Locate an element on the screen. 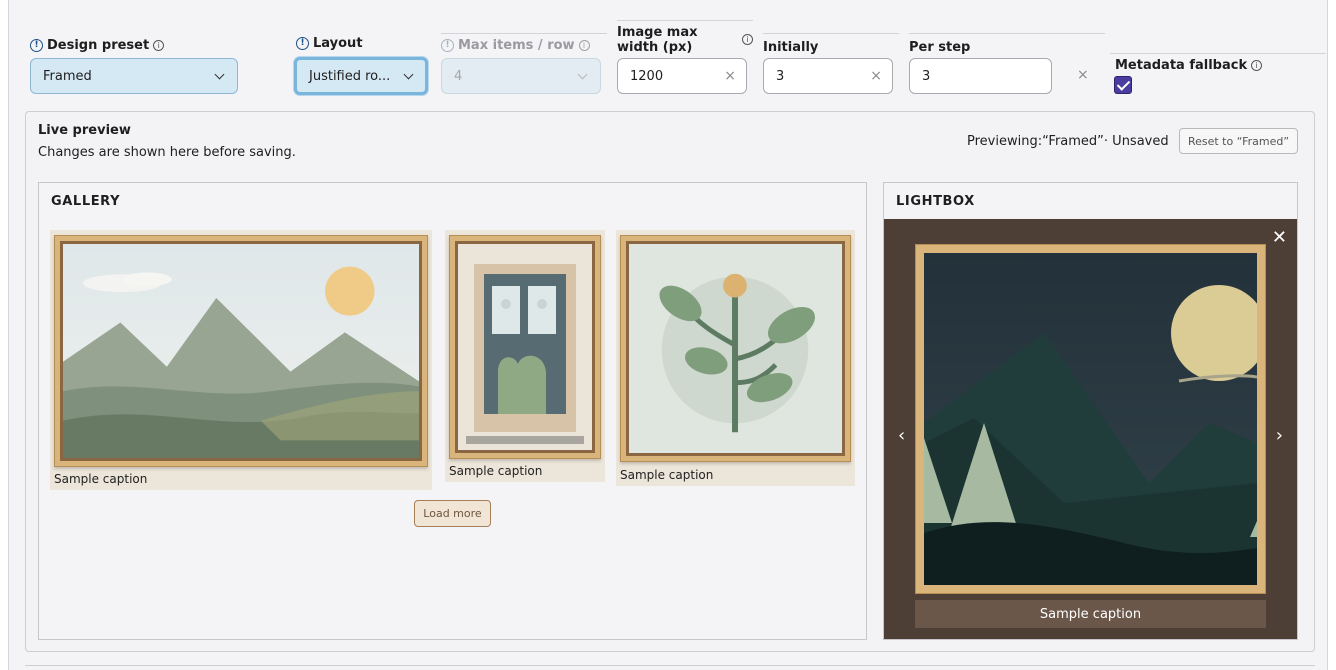  max-items-field: ! Max items / row i is located at coordinates (524, 43).